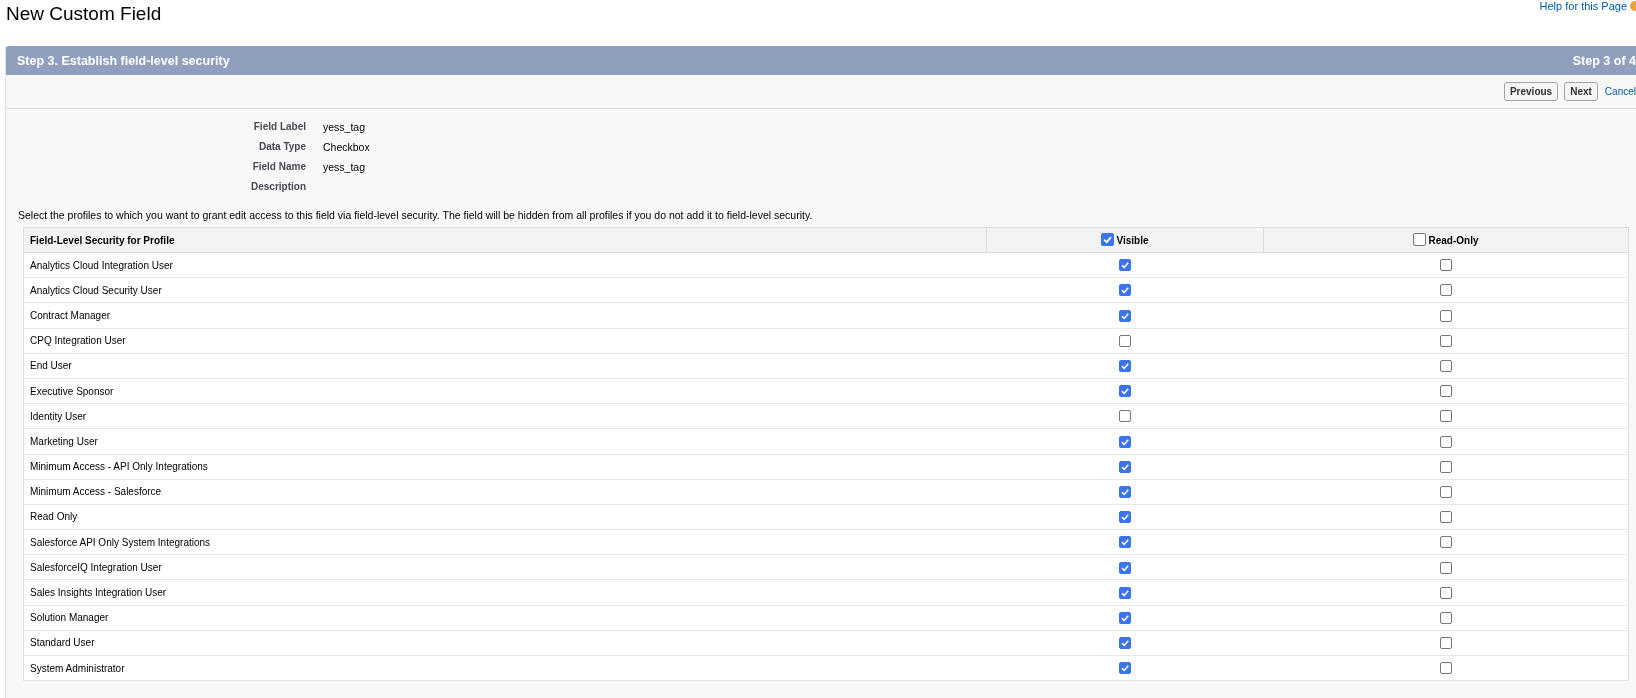  What do you see at coordinates (505, 416) in the screenshot?
I see `profile-name: Identity User` at bounding box center [505, 416].